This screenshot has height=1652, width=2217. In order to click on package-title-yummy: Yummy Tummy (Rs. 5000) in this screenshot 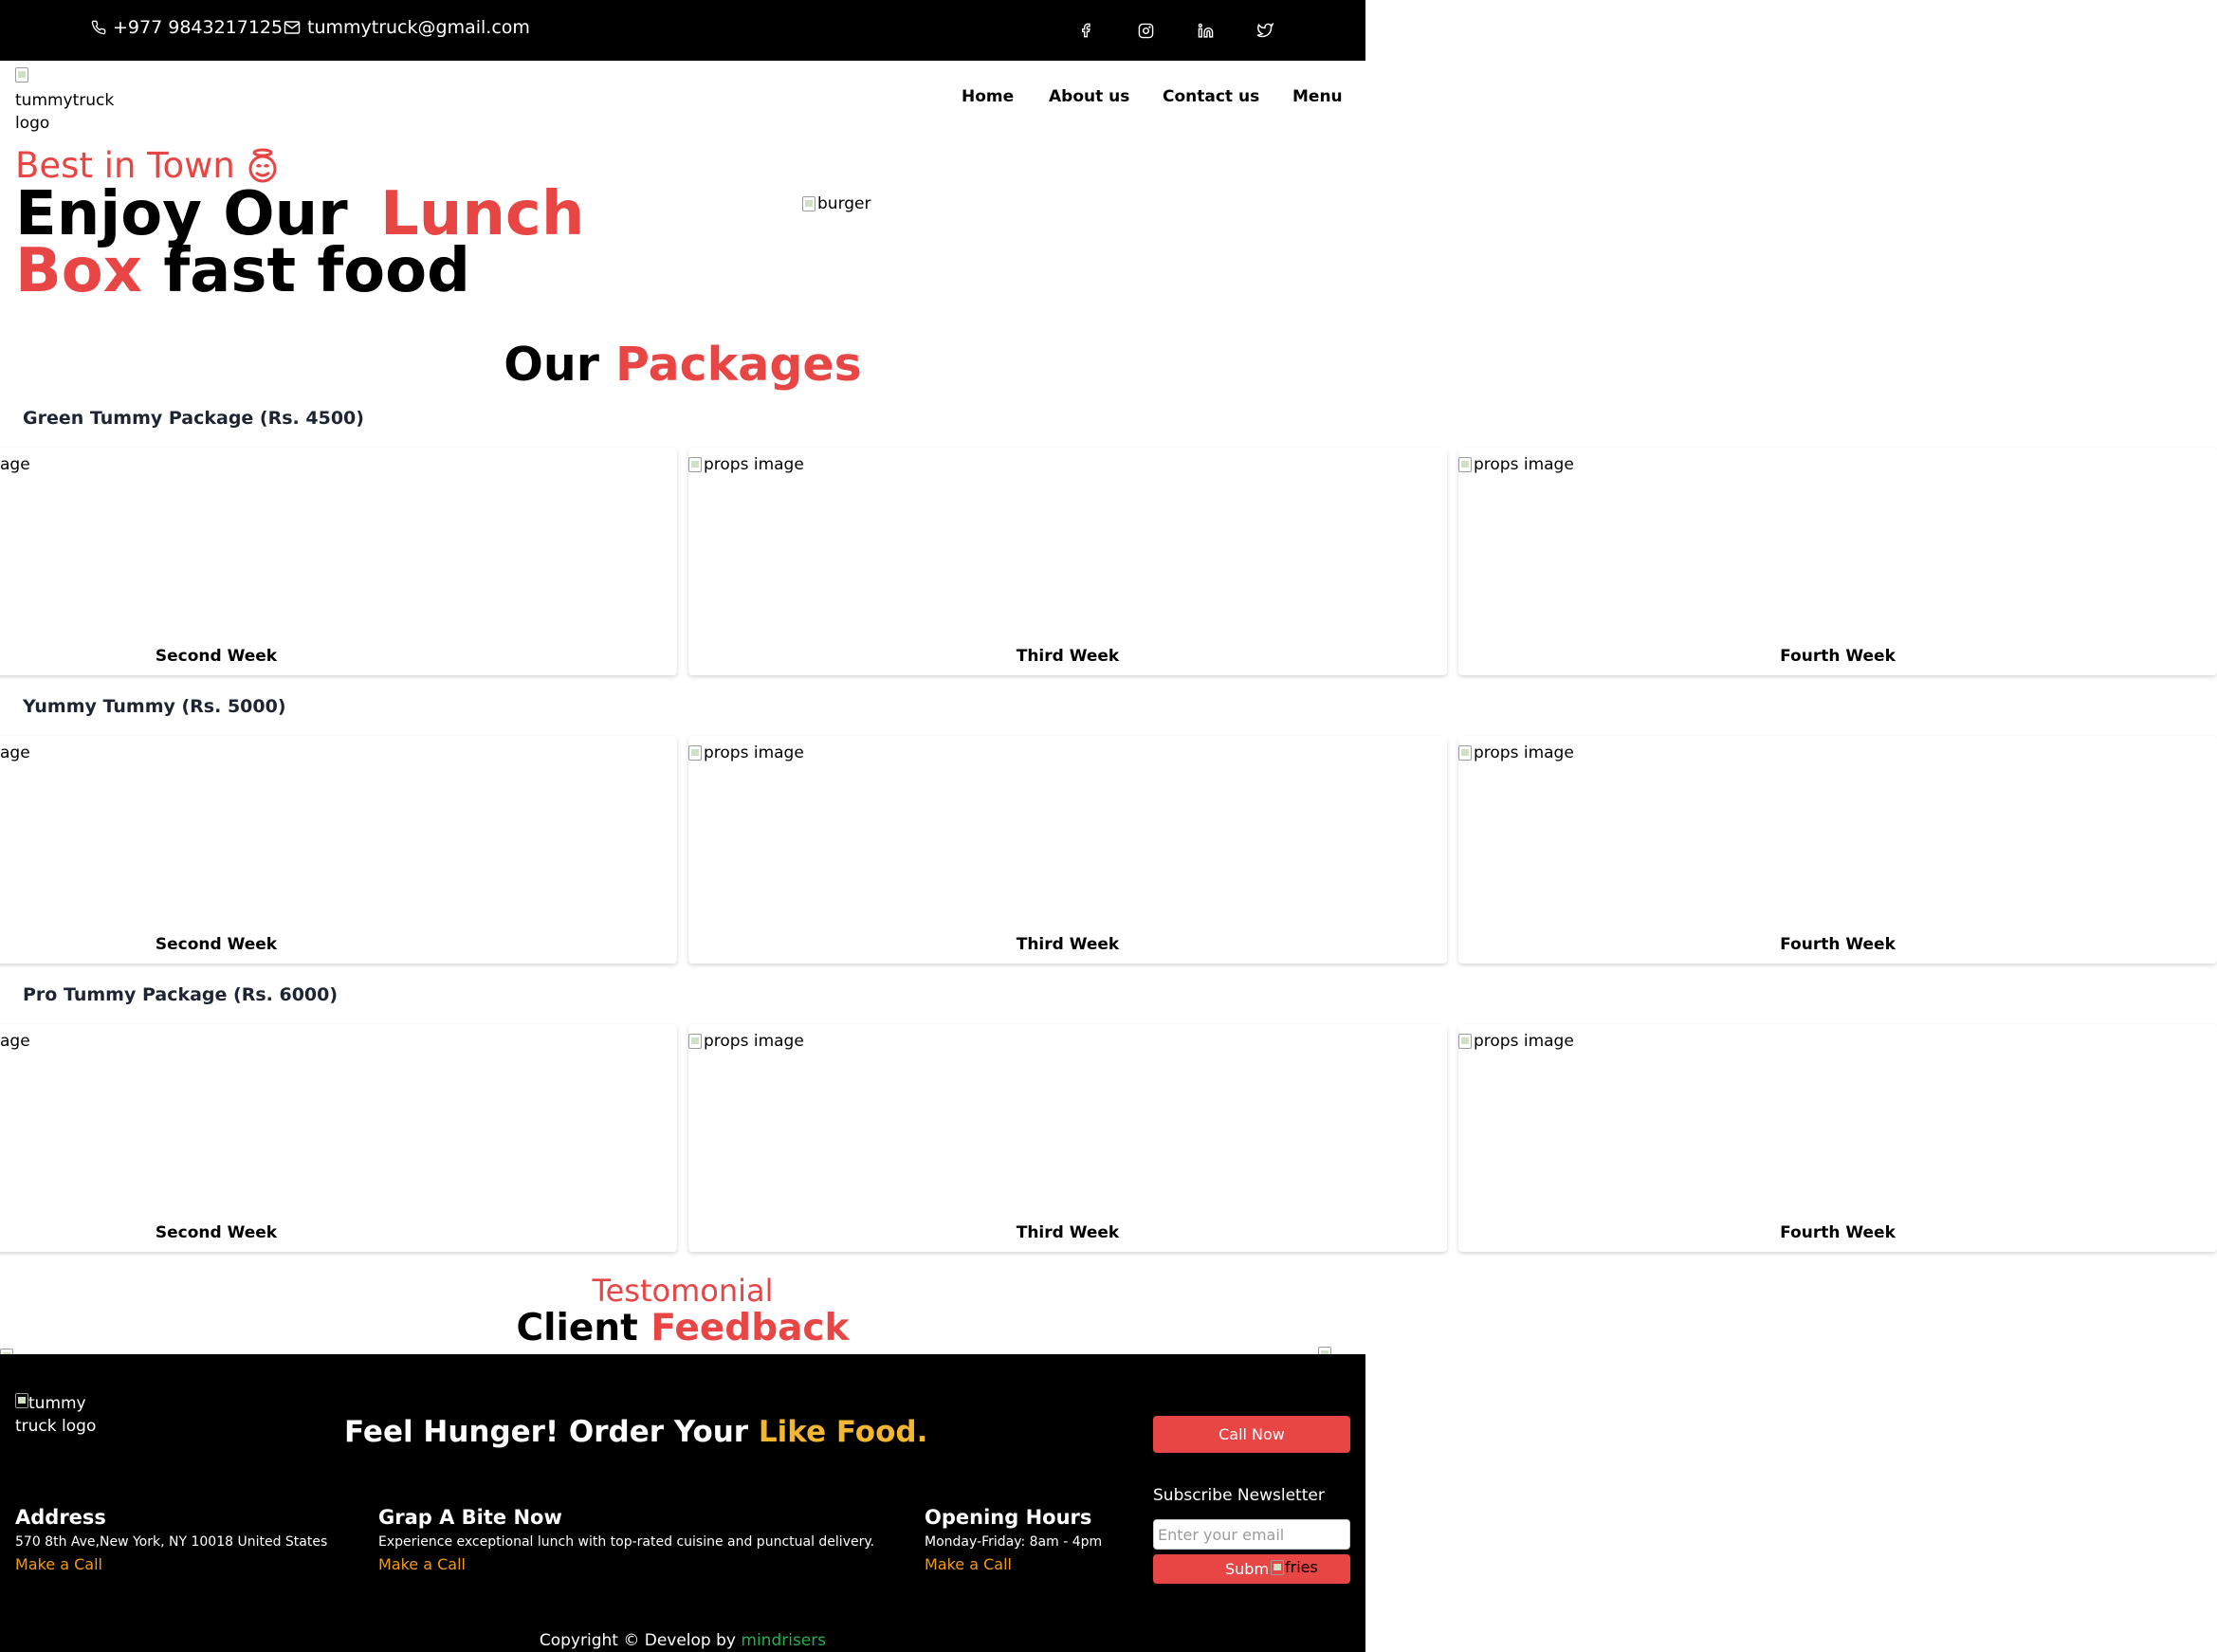, I will do `click(155, 706)`.